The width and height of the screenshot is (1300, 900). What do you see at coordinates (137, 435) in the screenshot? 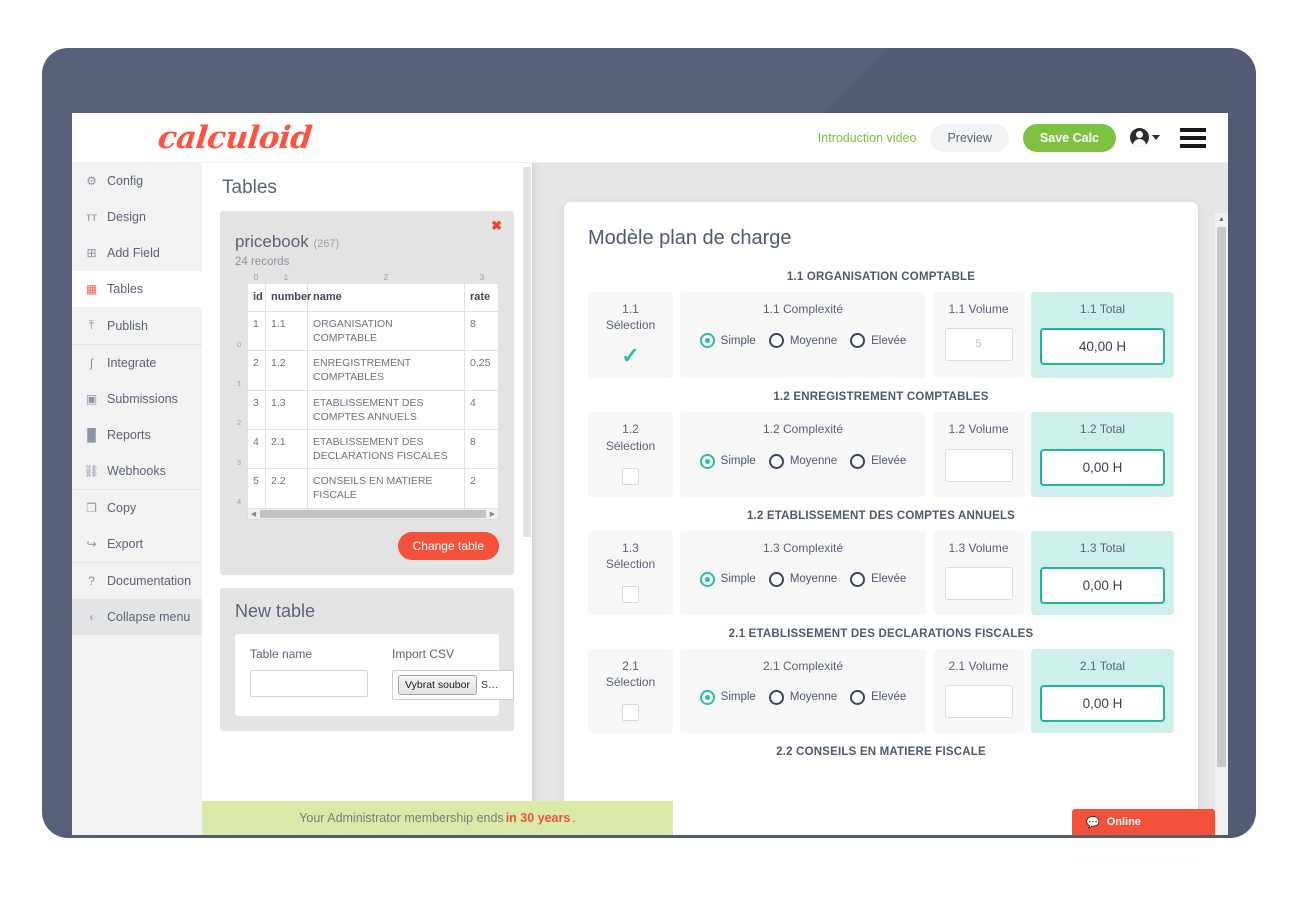
I see `sidebar-item-reports: █ Reports` at bounding box center [137, 435].